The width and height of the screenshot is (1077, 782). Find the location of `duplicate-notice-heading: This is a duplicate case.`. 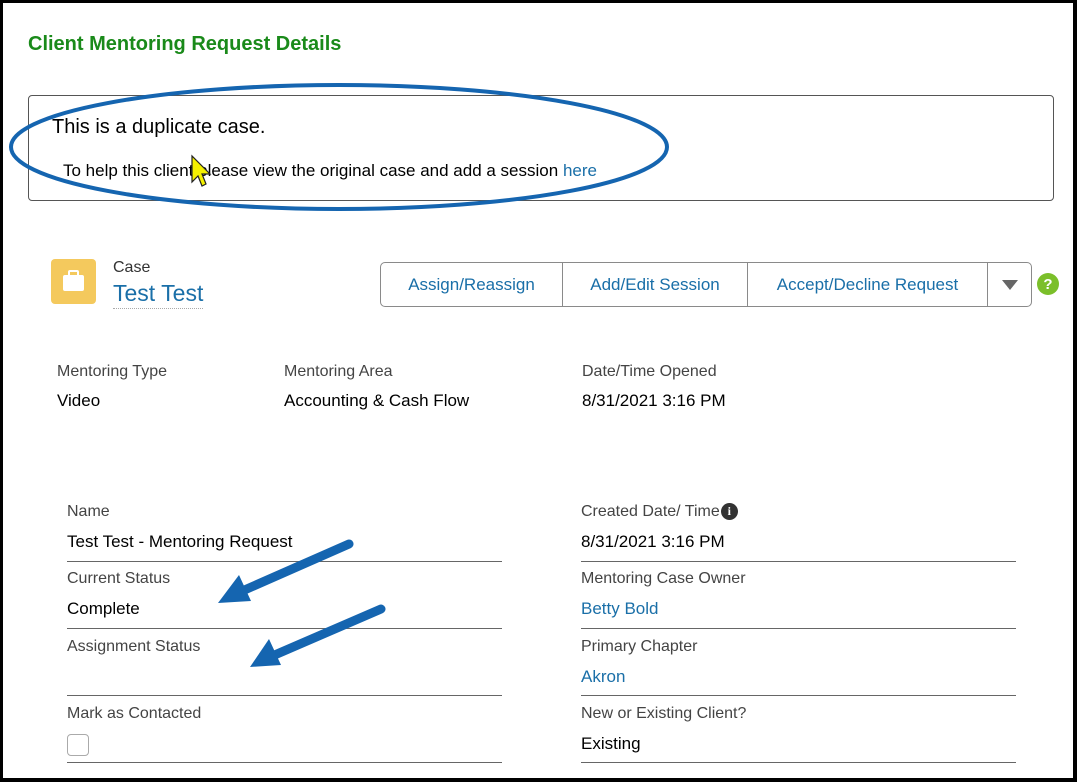

duplicate-notice-heading: This is a duplicate case. is located at coordinates (159, 127).